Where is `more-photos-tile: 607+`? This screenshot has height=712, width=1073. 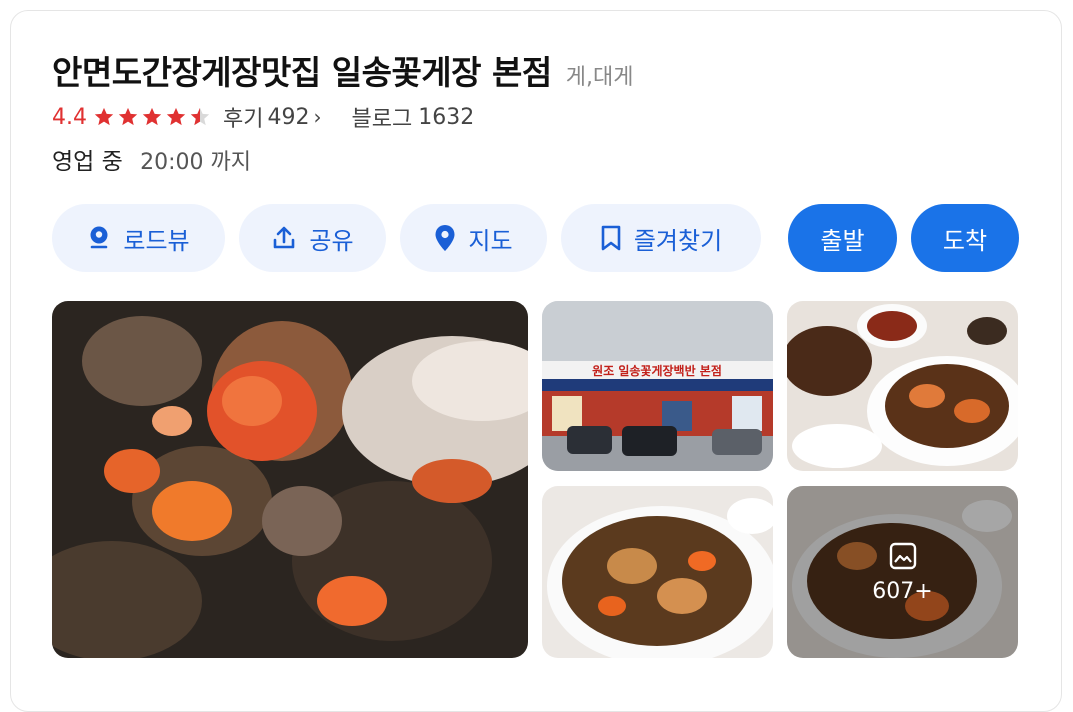
more-photos-tile: 607+ is located at coordinates (902, 572).